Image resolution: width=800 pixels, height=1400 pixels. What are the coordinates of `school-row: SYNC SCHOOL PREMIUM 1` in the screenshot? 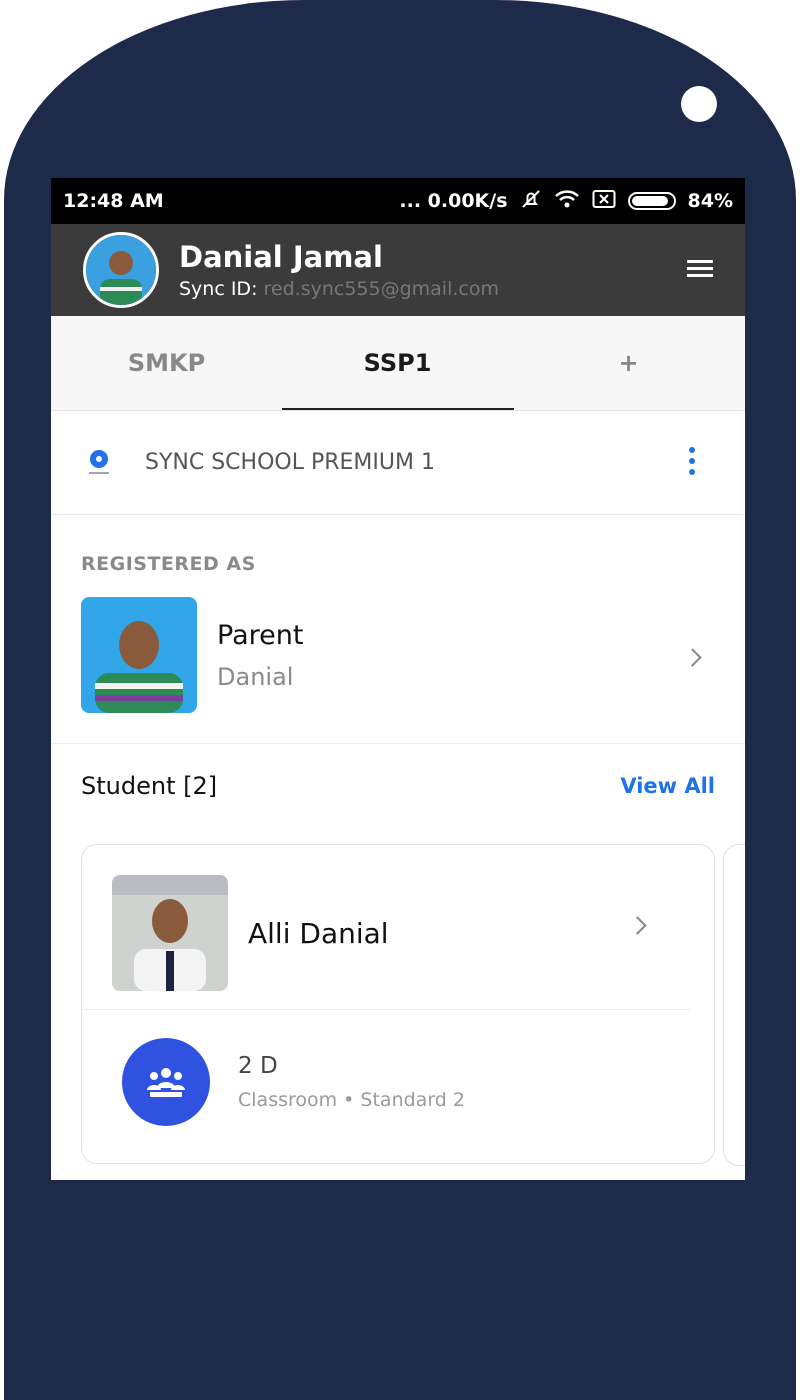 It's located at (398, 463).